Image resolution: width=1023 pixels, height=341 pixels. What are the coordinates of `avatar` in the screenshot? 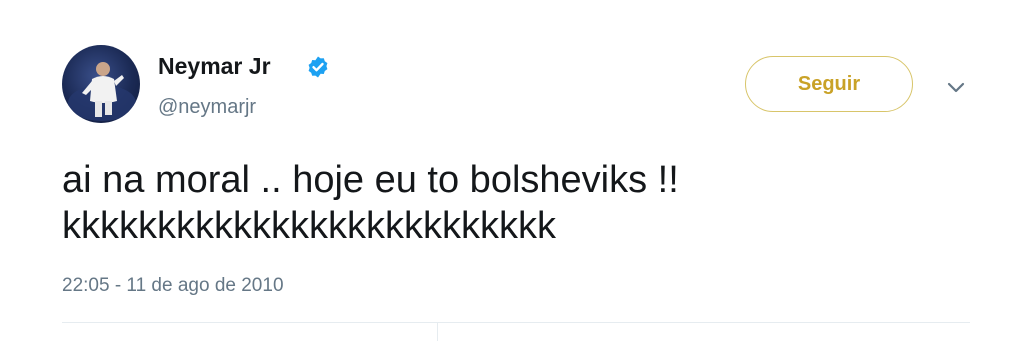 It's located at (101, 84).